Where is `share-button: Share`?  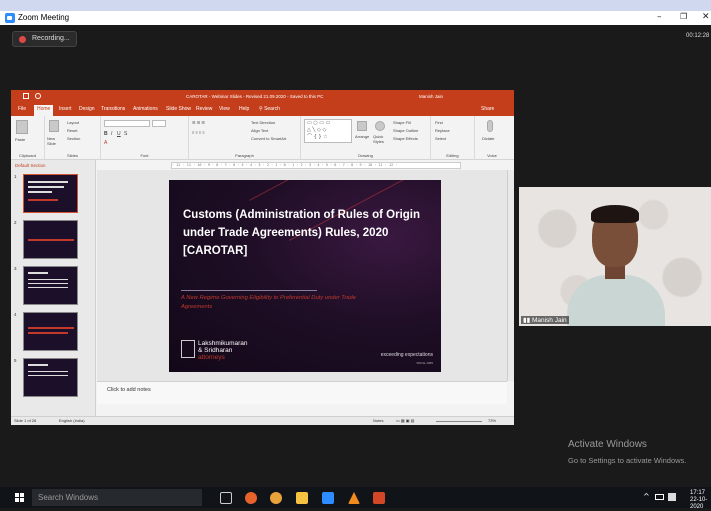 share-button: Share is located at coordinates (487, 109).